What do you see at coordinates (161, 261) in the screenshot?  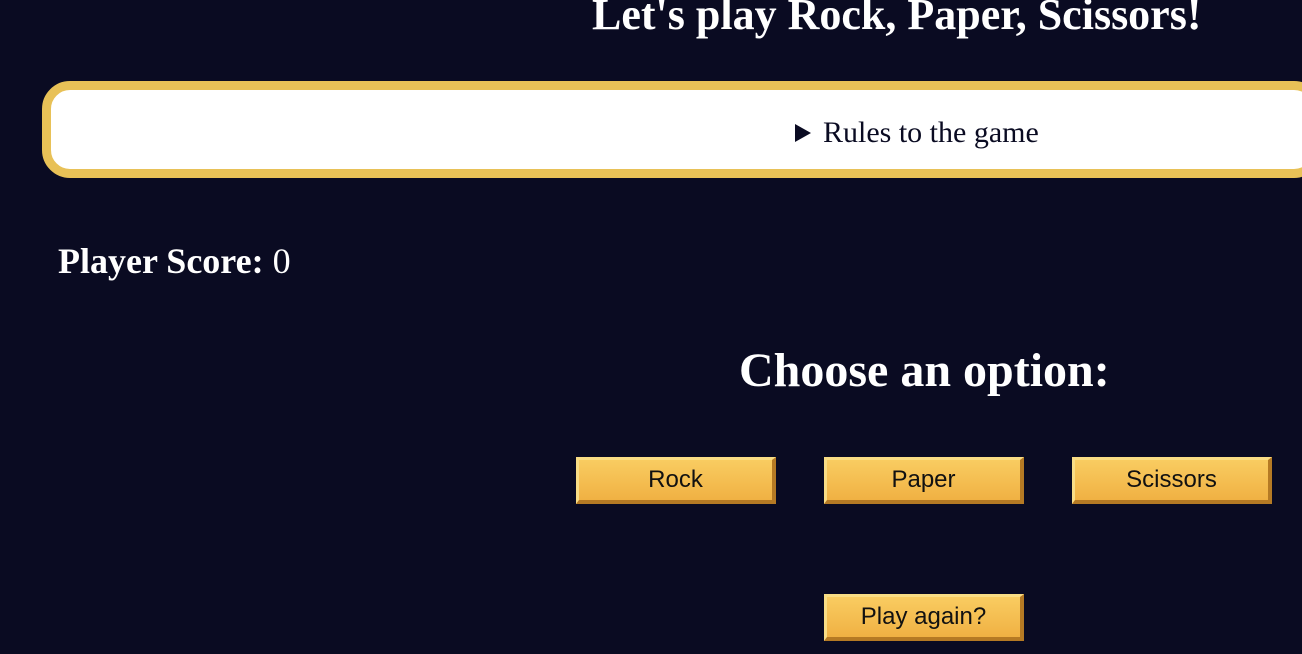 I see `player-score-label: Player Score:` at bounding box center [161, 261].